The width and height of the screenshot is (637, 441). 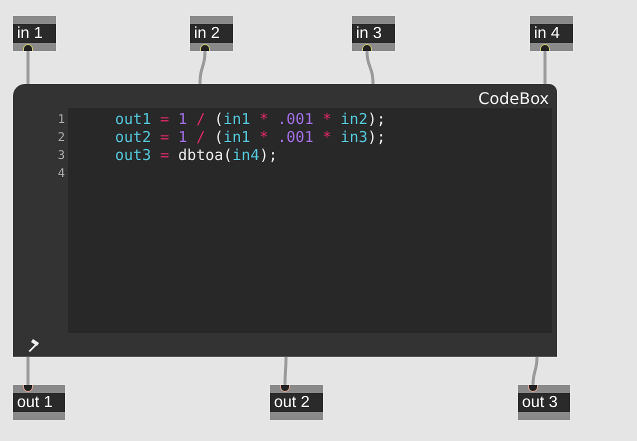 I want to click on object-label: in 4, so click(x=551, y=33).